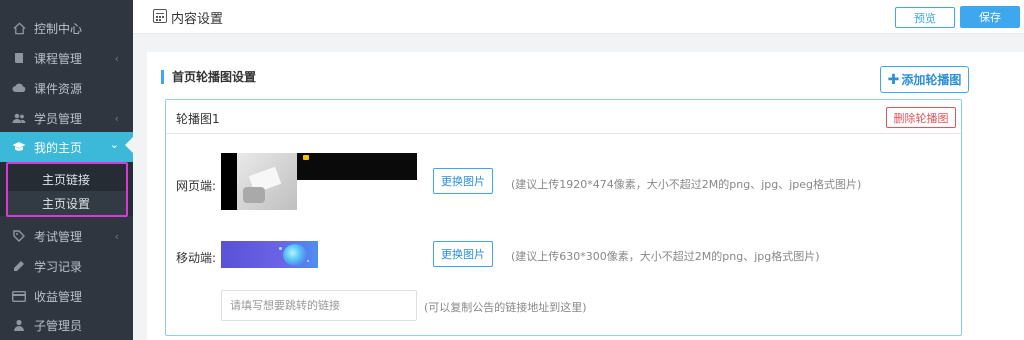  I want to click on sidebar-item-sub-admins: 子管理员, so click(66, 325).